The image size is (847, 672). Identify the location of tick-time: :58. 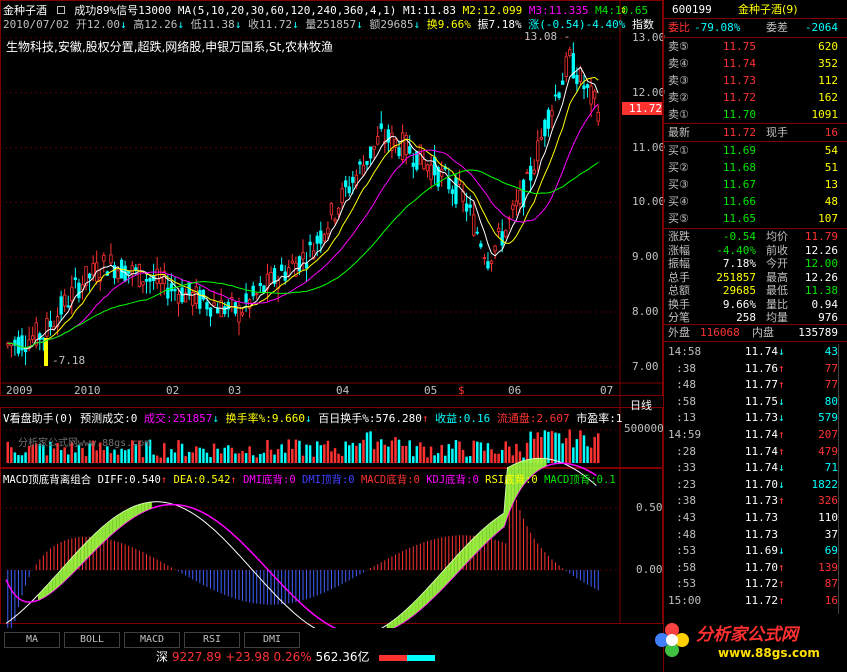
(686, 567).